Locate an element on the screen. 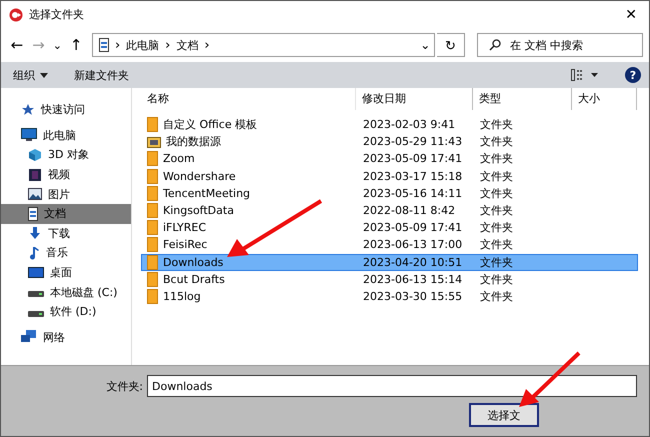 The image size is (650, 437). modified-date: 2023-06-13 17:00 is located at coordinates (413, 245).